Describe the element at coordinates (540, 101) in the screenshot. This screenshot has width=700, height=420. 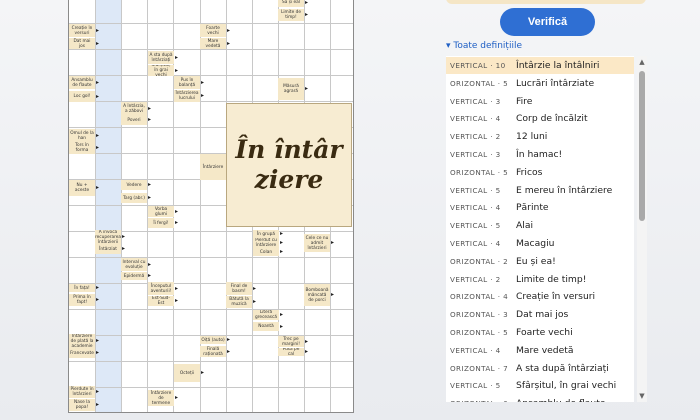
I see `definition-row: VERTICAL · 3 Fire` at that location.